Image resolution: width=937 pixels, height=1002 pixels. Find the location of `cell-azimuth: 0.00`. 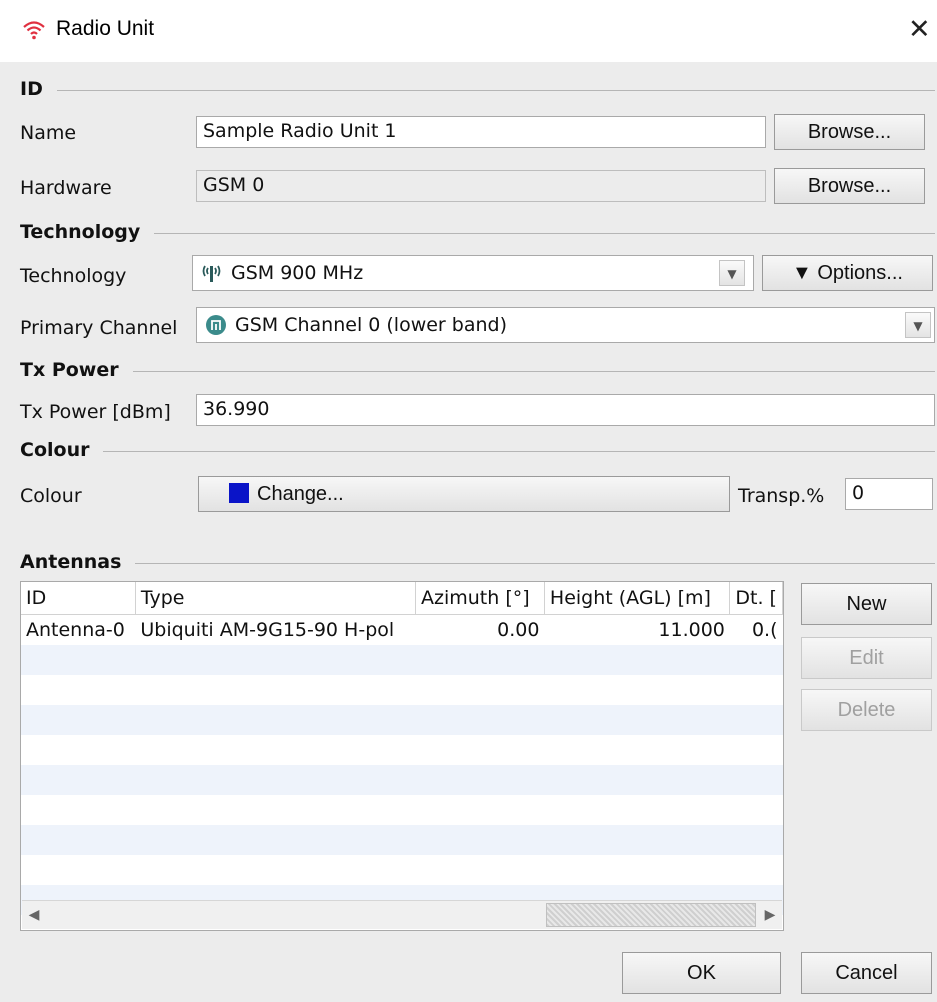

cell-azimuth: 0.00 is located at coordinates (518, 630).